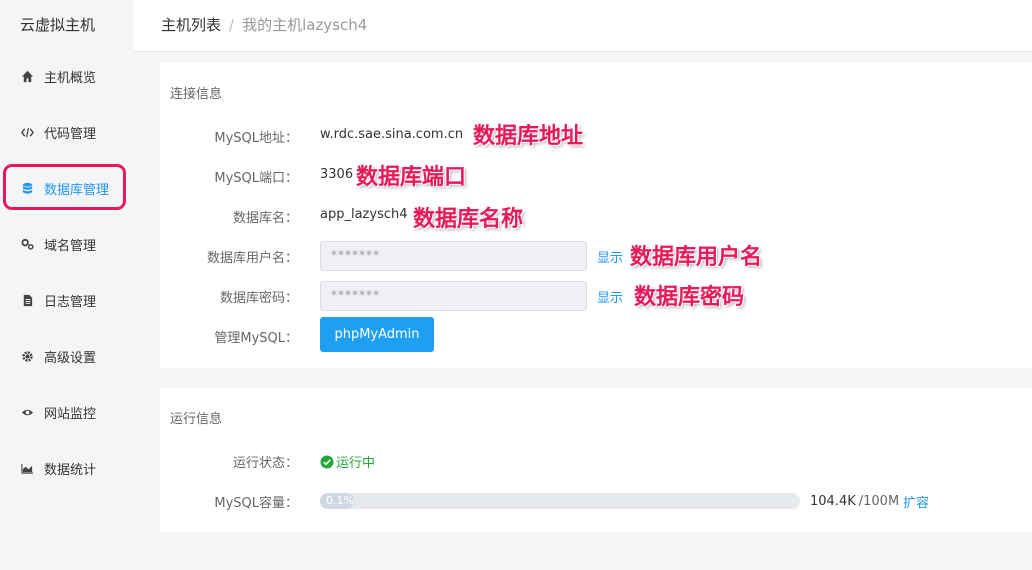 The width and height of the screenshot is (1032, 570). I want to click on db-user-field: *******, so click(453, 256).